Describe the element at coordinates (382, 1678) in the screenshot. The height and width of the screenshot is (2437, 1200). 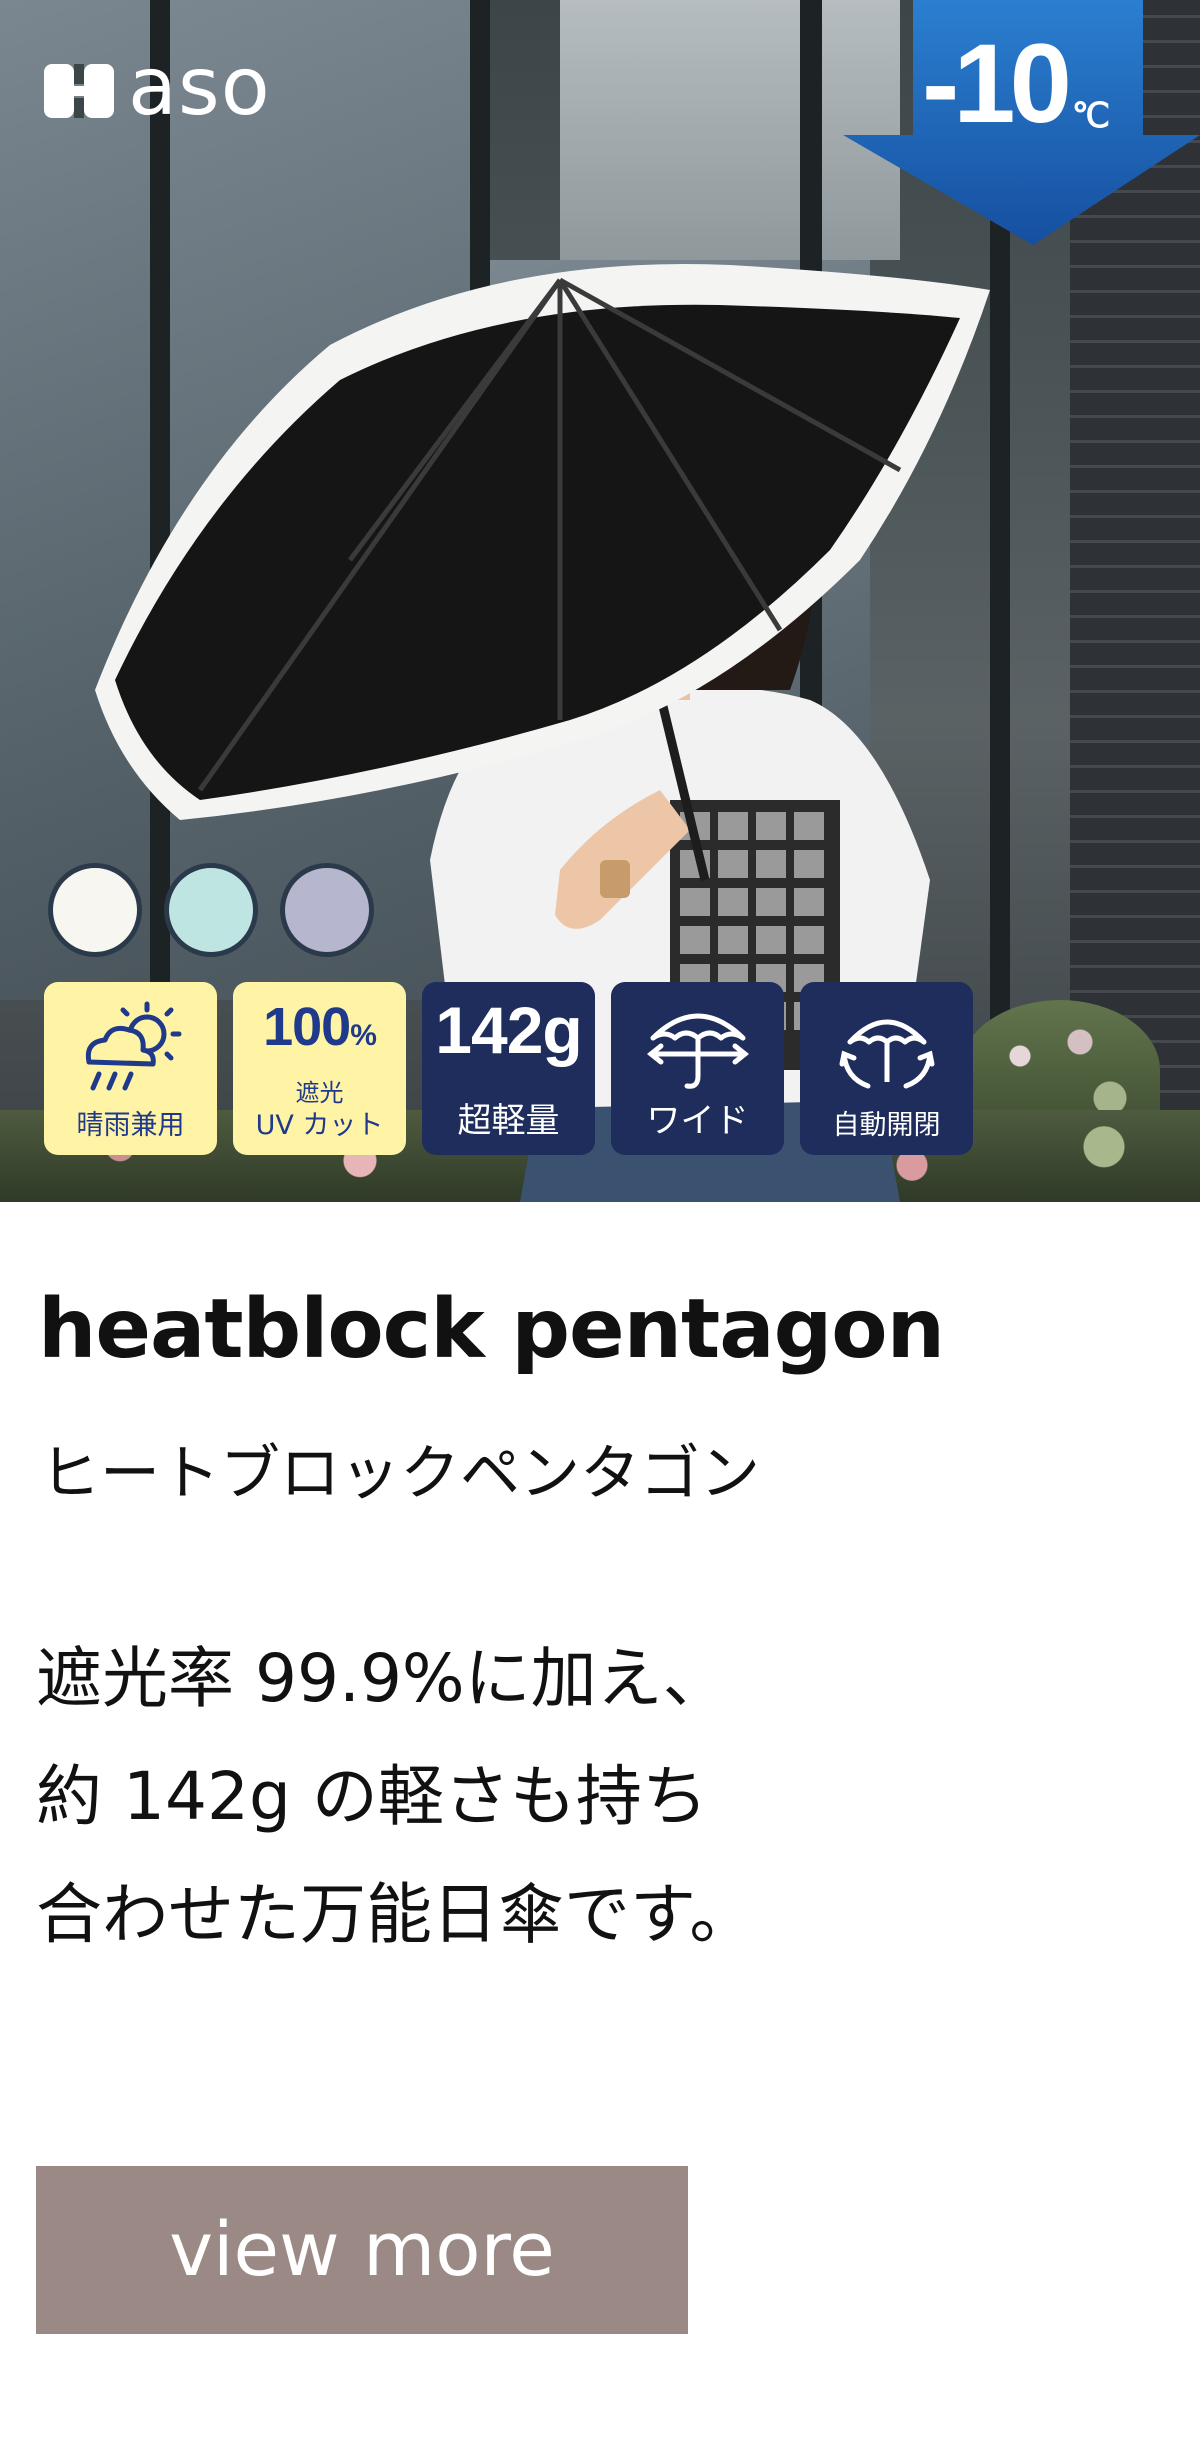
I see `description-line: 遮光率 99.9%に加え、` at that location.